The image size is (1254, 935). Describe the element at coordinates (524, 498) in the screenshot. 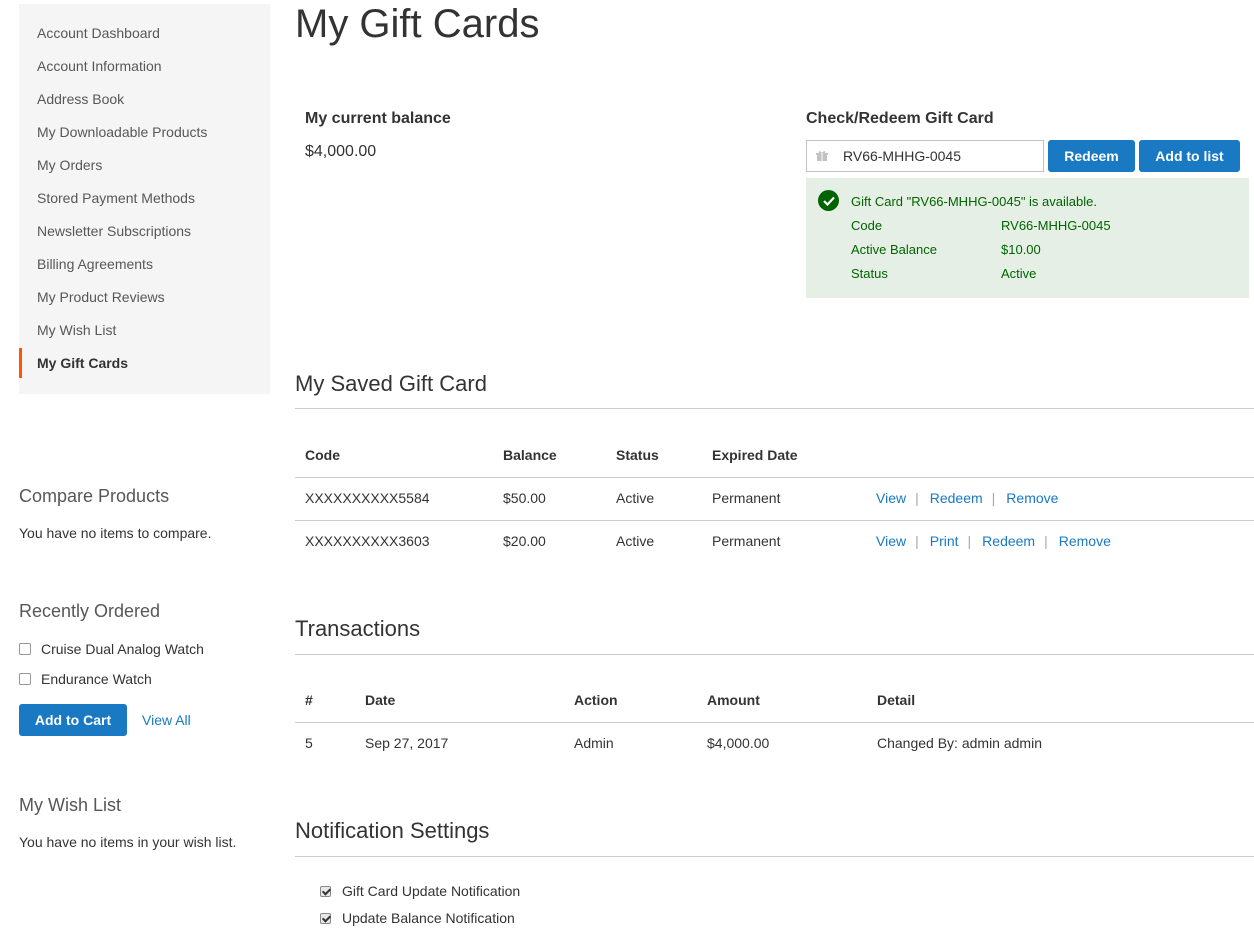

I see `cell-balance: $50.00` at that location.